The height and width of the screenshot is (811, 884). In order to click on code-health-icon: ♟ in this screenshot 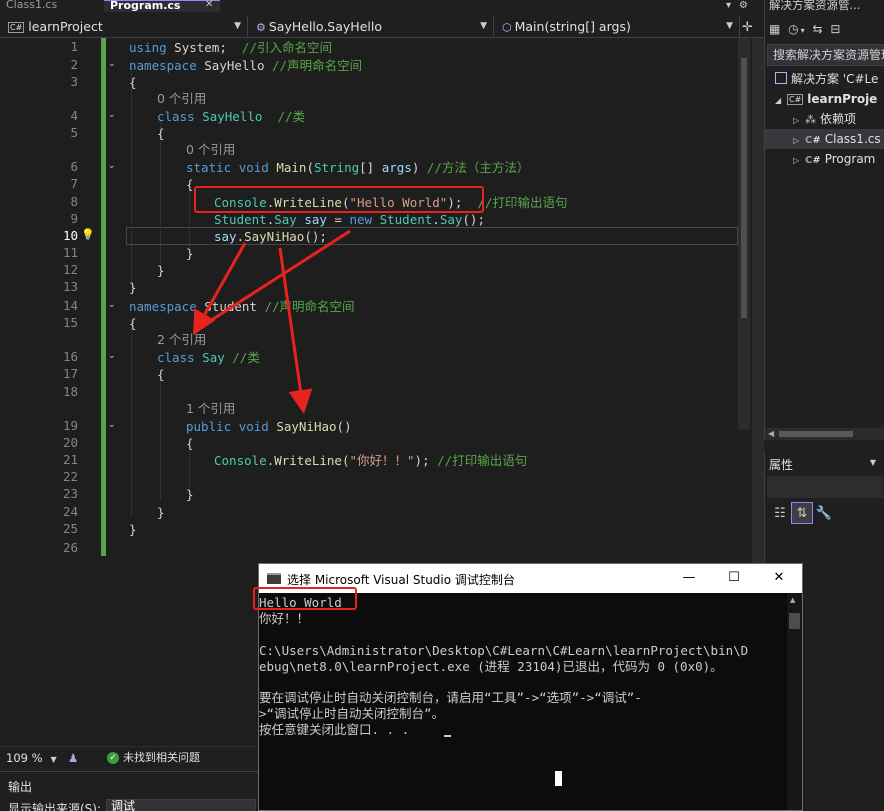, I will do `click(73, 758)`.